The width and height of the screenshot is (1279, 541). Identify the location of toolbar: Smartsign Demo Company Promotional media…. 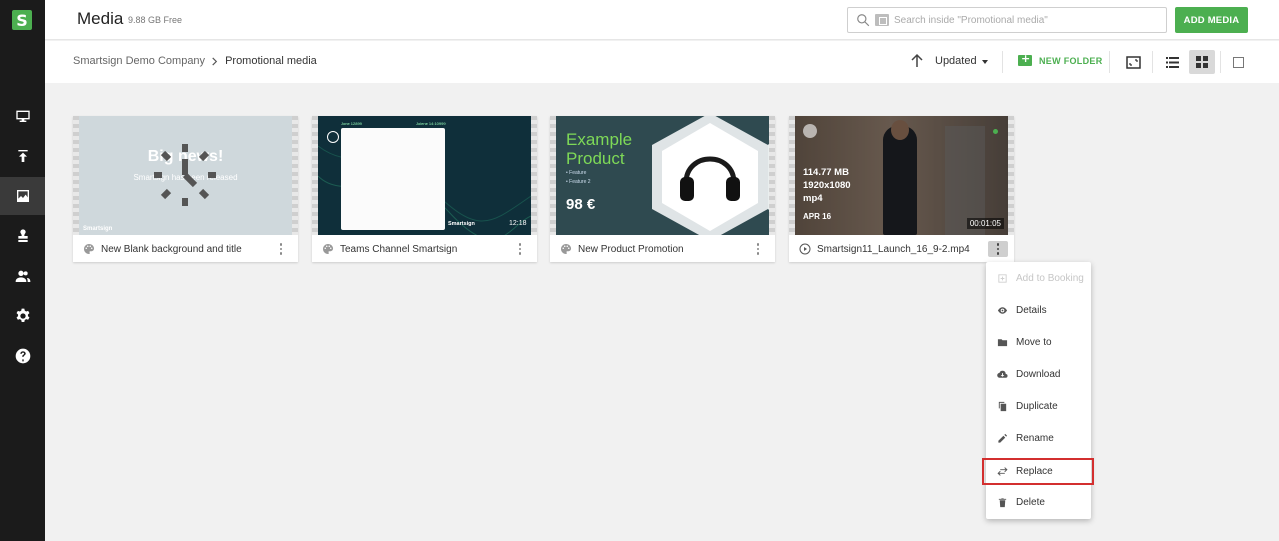
(662, 62).